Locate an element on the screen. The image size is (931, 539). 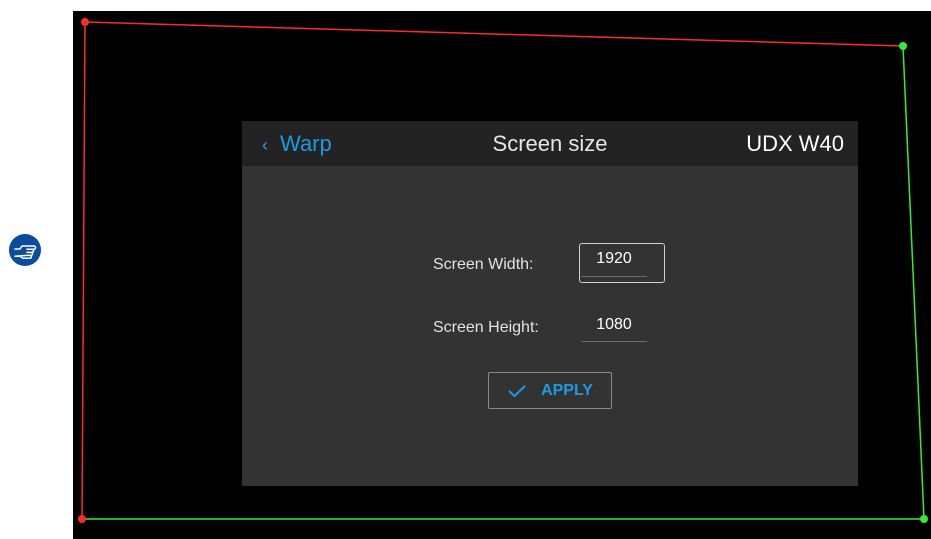
screen-width-label: Screen Width: is located at coordinates (483, 264).